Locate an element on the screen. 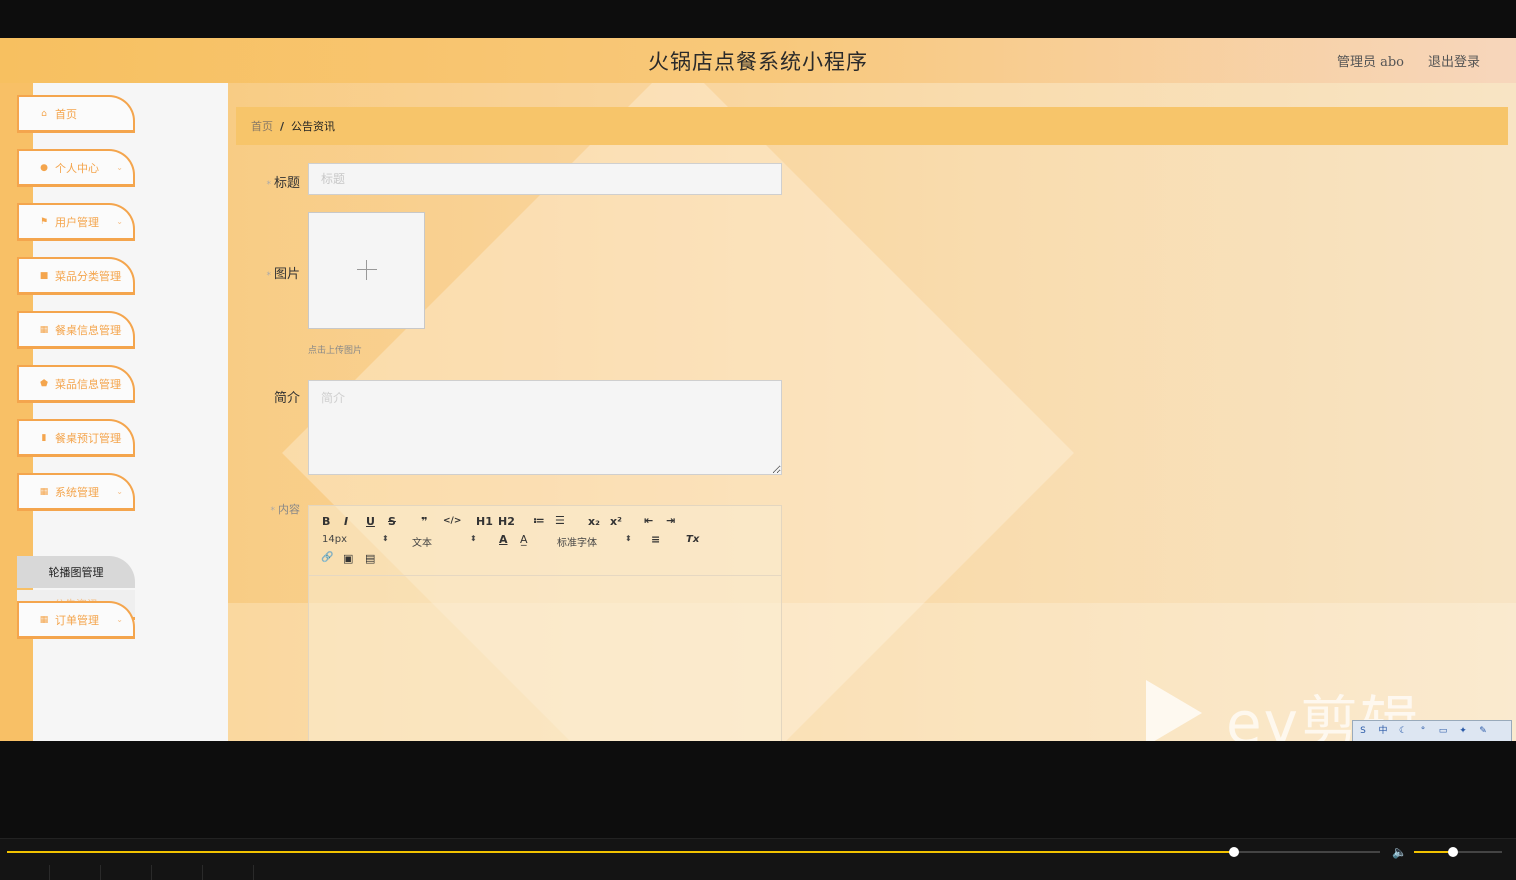 The width and height of the screenshot is (1516, 880). shield-icon: ⬟ is located at coordinates (44, 383).